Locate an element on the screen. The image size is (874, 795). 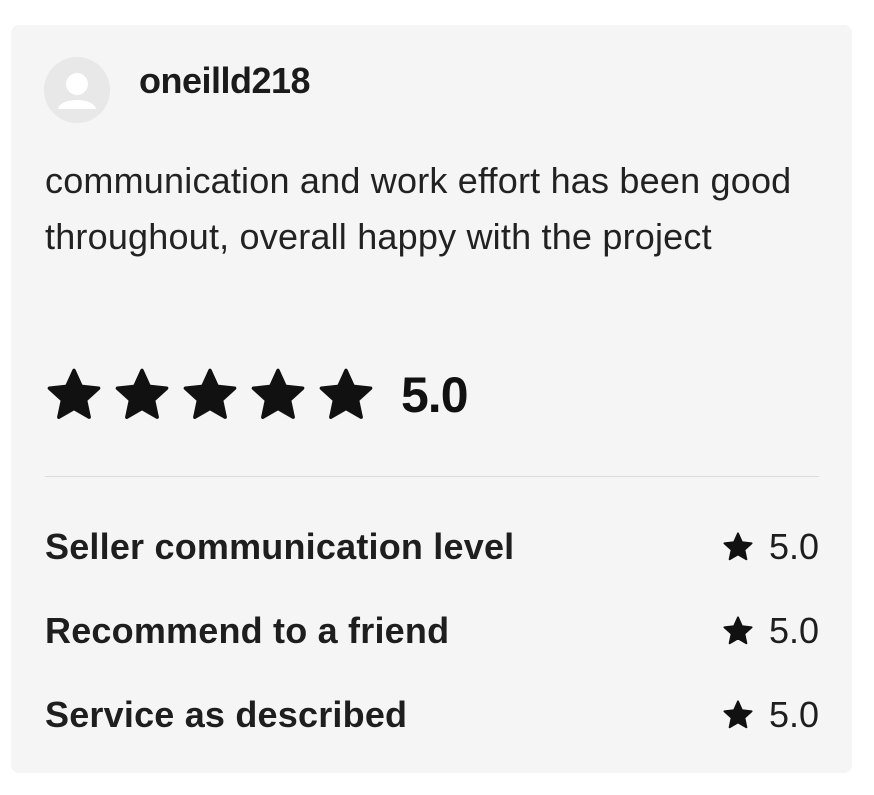
overall-rating: 5.0 is located at coordinates (257, 395).